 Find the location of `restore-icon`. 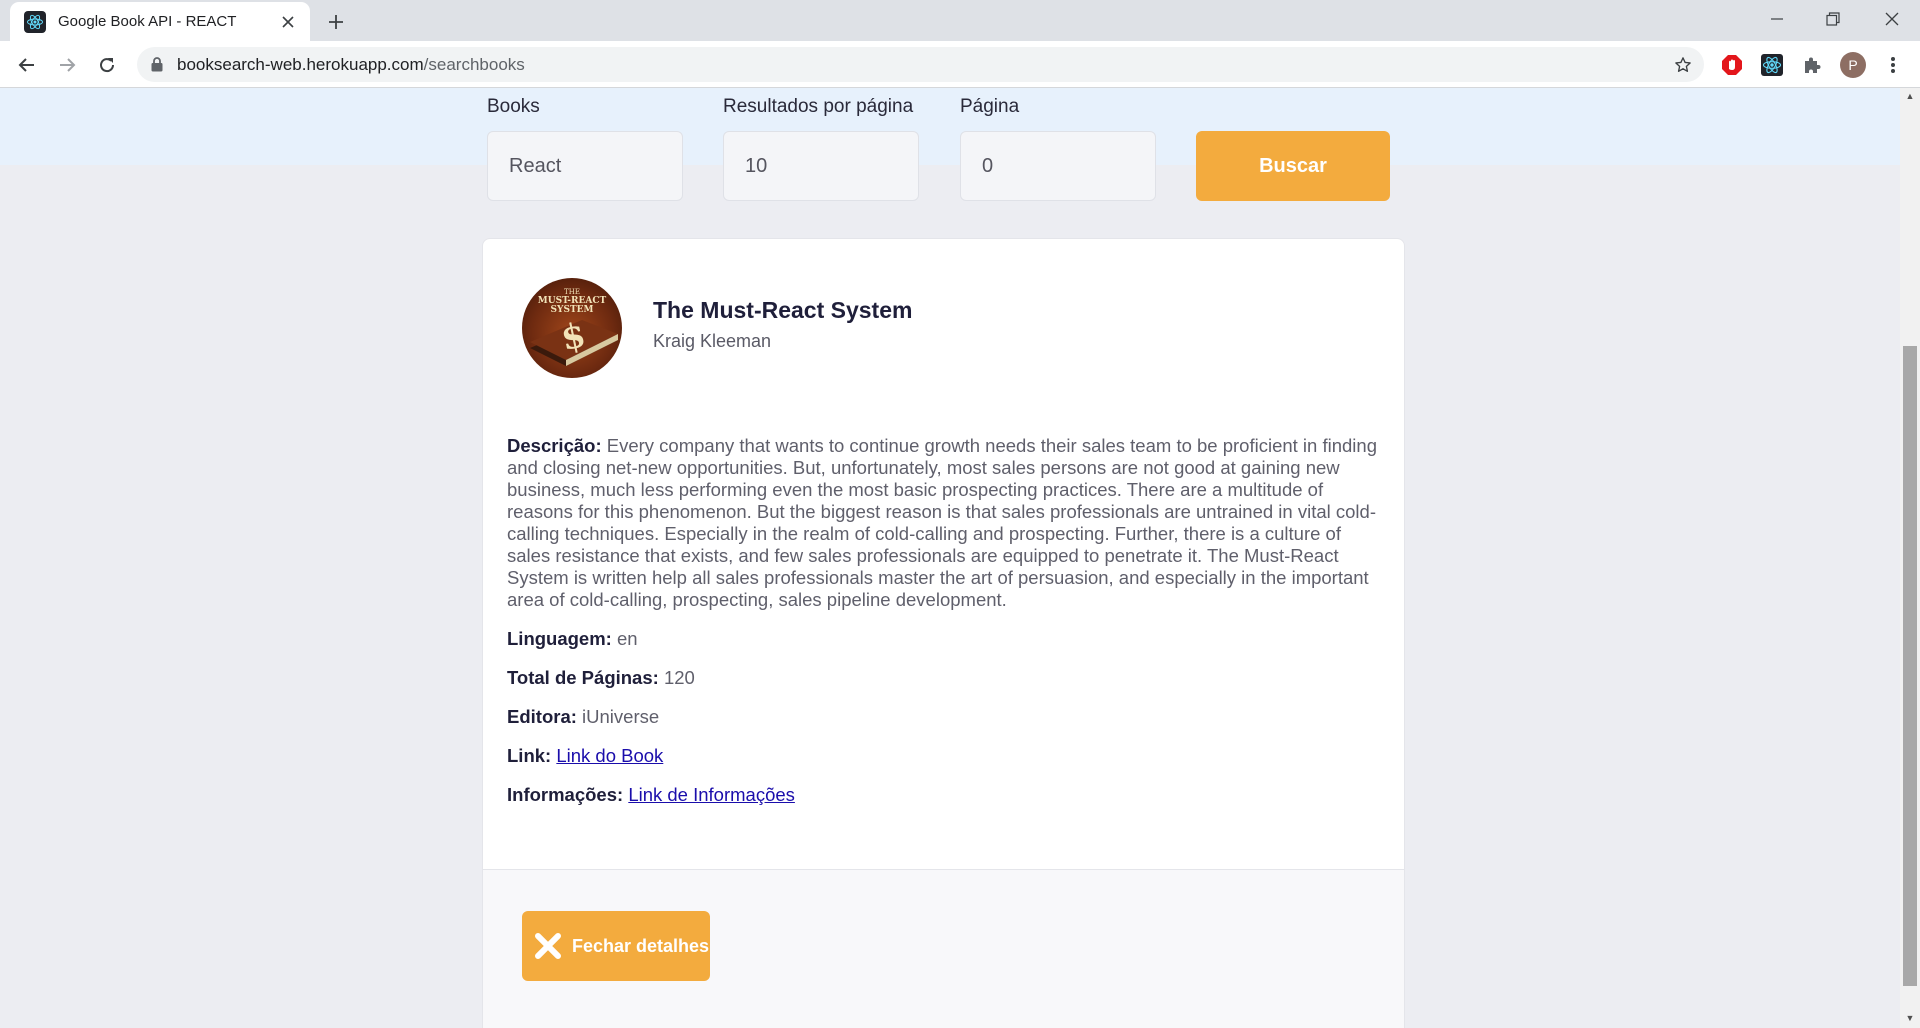

restore-icon is located at coordinates (1833, 19).